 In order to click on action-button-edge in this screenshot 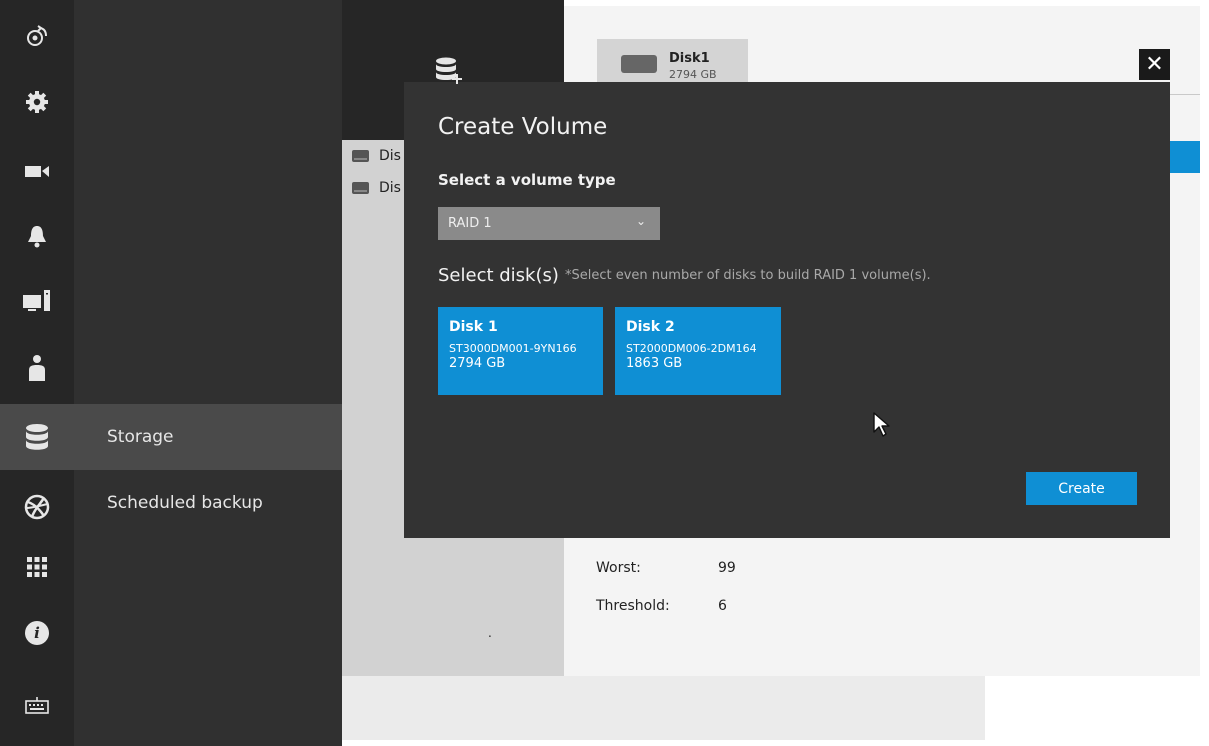, I will do `click(1185, 157)`.